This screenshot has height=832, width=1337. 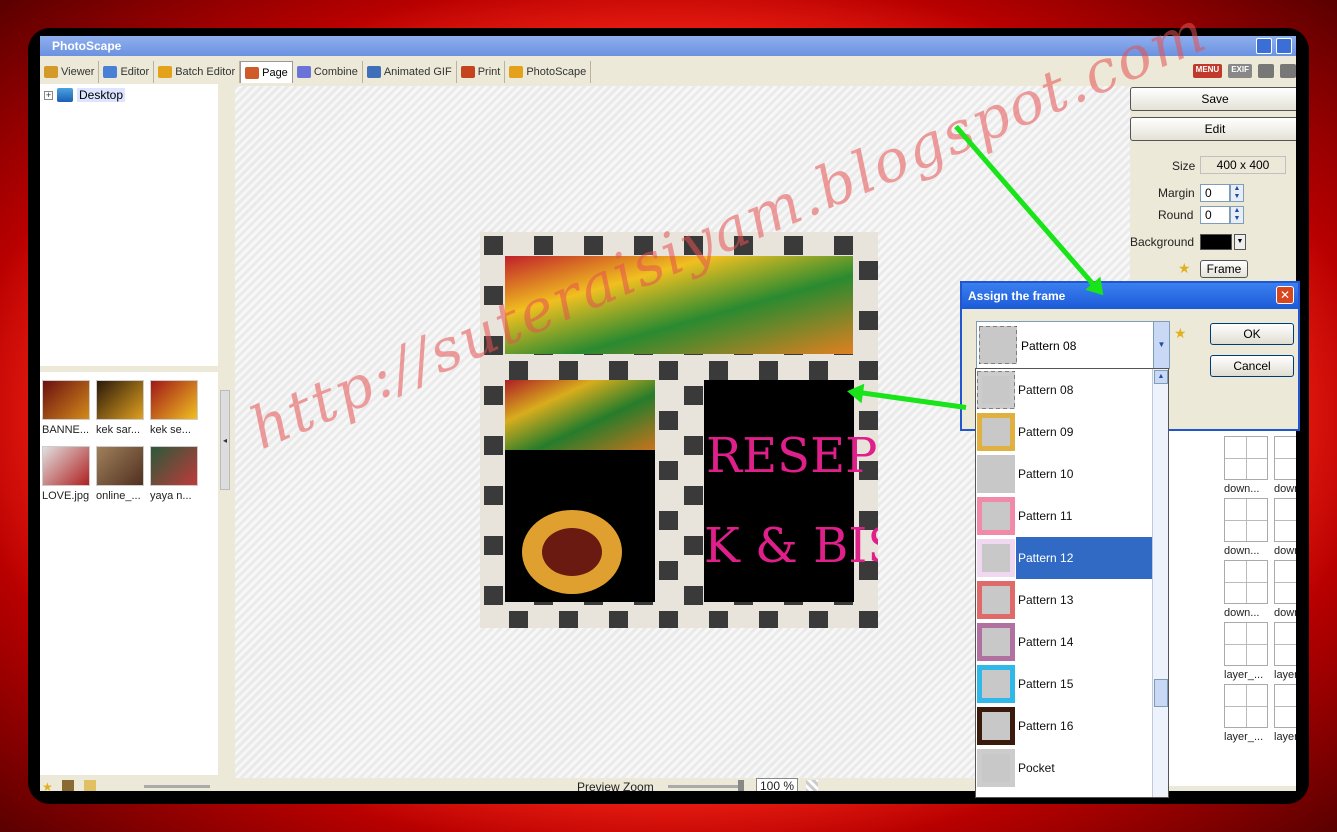 I want to click on background-dropdown: ▼, so click(x=1240, y=242).